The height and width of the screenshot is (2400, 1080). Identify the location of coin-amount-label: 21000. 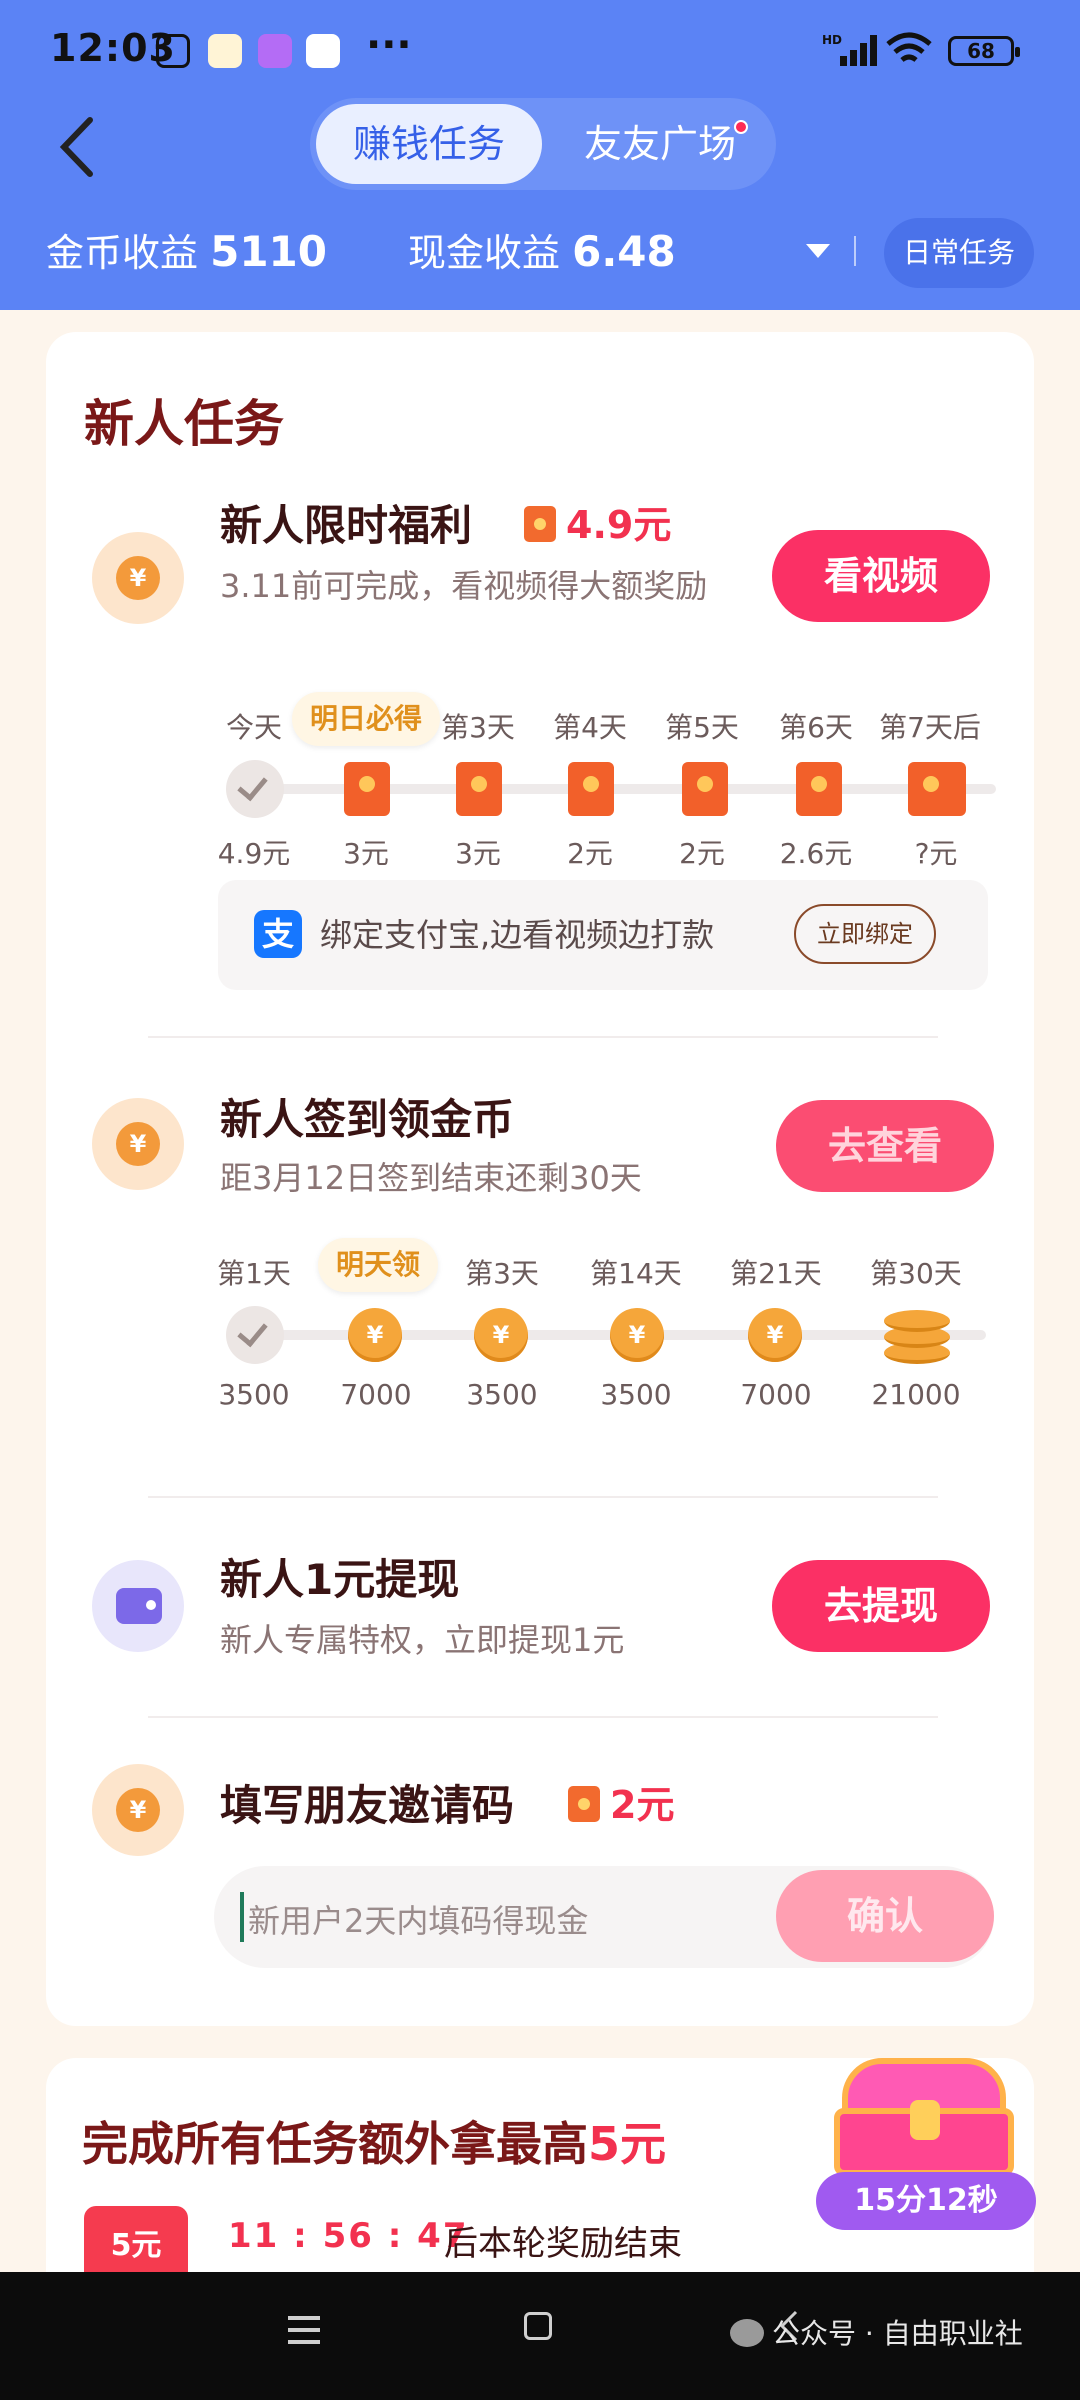
(916, 1394).